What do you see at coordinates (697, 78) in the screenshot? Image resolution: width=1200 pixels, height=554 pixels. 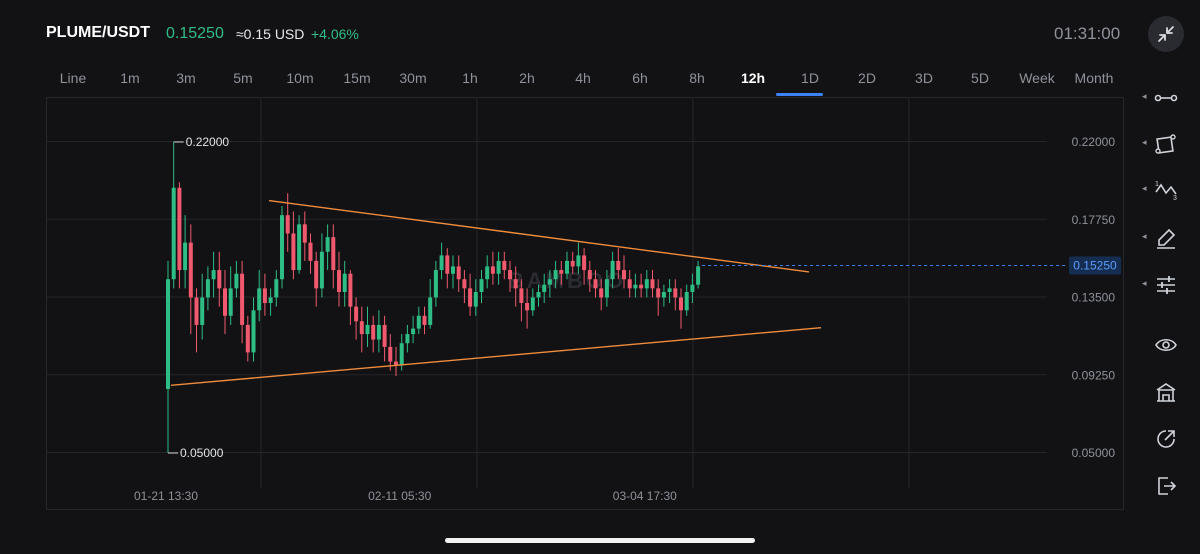 I see `tab-8h: 8h` at bounding box center [697, 78].